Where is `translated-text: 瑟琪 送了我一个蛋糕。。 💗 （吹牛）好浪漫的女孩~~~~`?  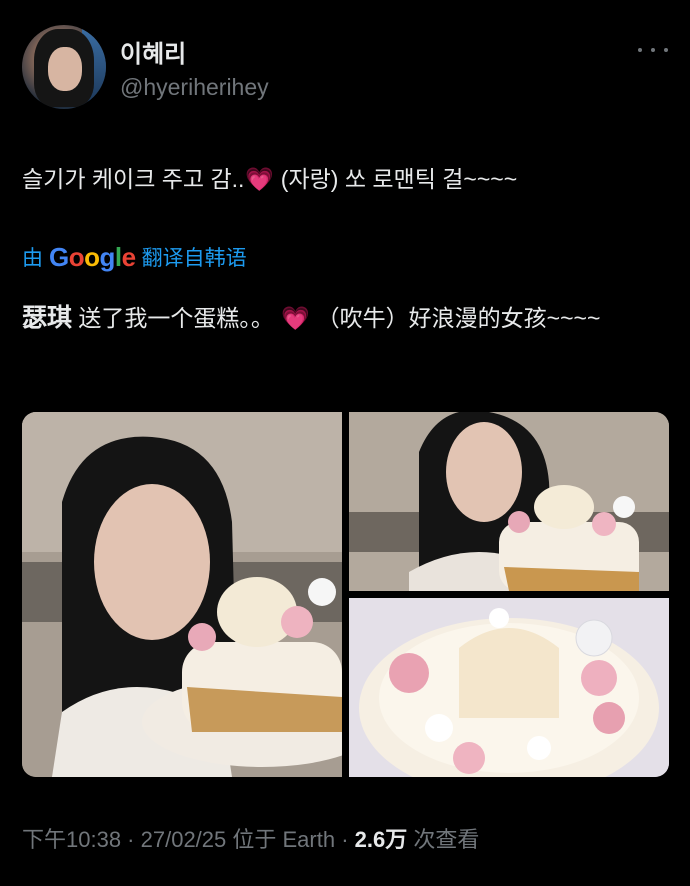 translated-text: 瑟琪 送了我一个蛋糕。。 💗 （吹牛）好浪漫的女孩~~~~ is located at coordinates (347, 318).